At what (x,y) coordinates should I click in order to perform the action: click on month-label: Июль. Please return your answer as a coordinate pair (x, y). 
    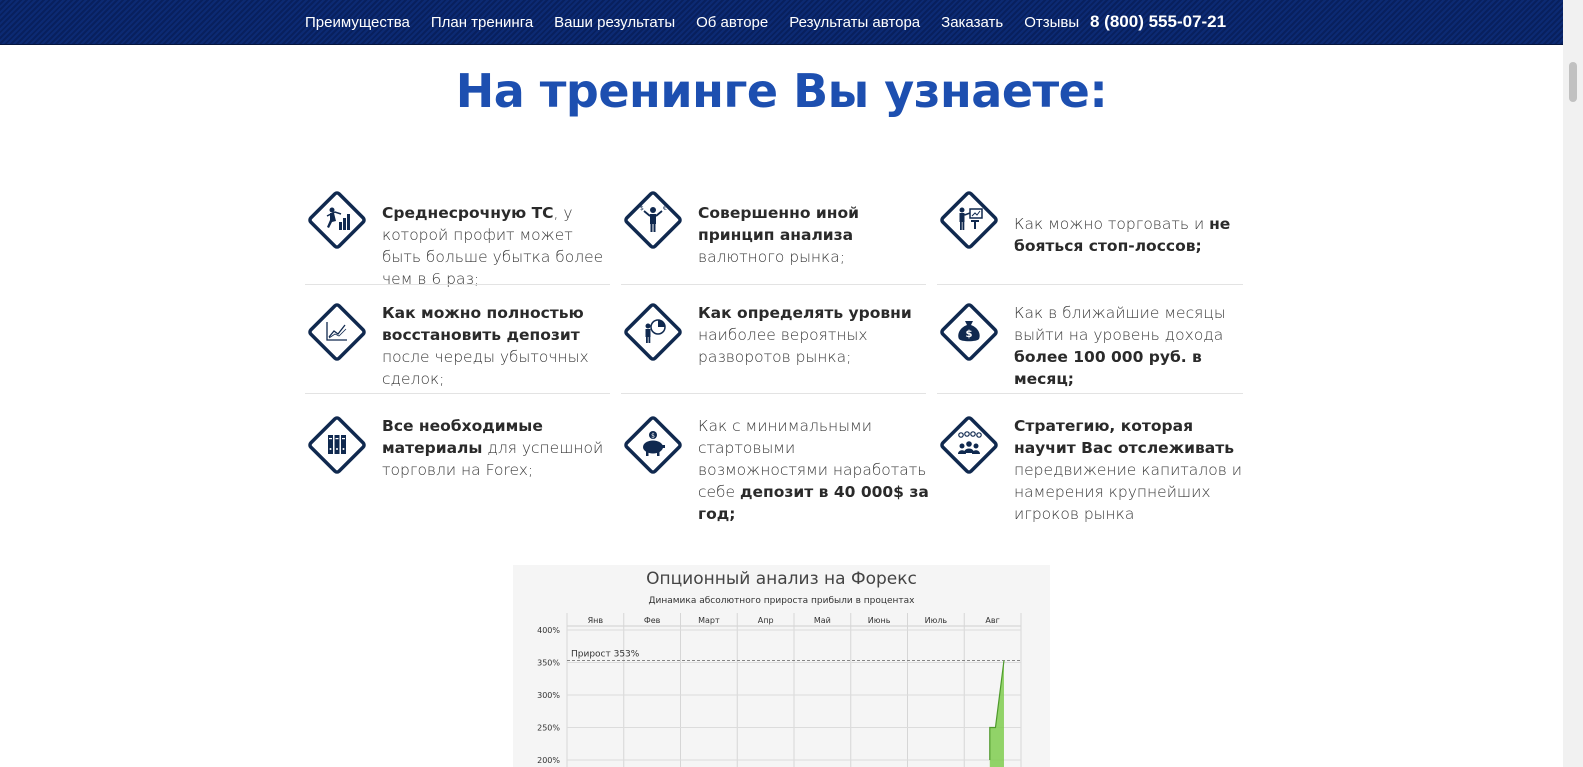
    Looking at the image, I should click on (936, 620).